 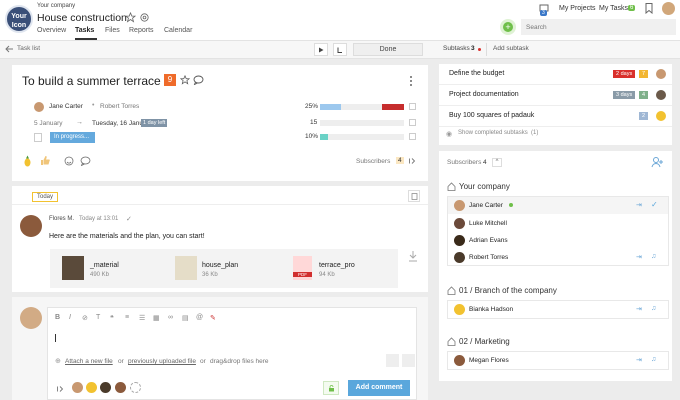 I want to click on add-subscriber-icon, so click(x=135, y=387).